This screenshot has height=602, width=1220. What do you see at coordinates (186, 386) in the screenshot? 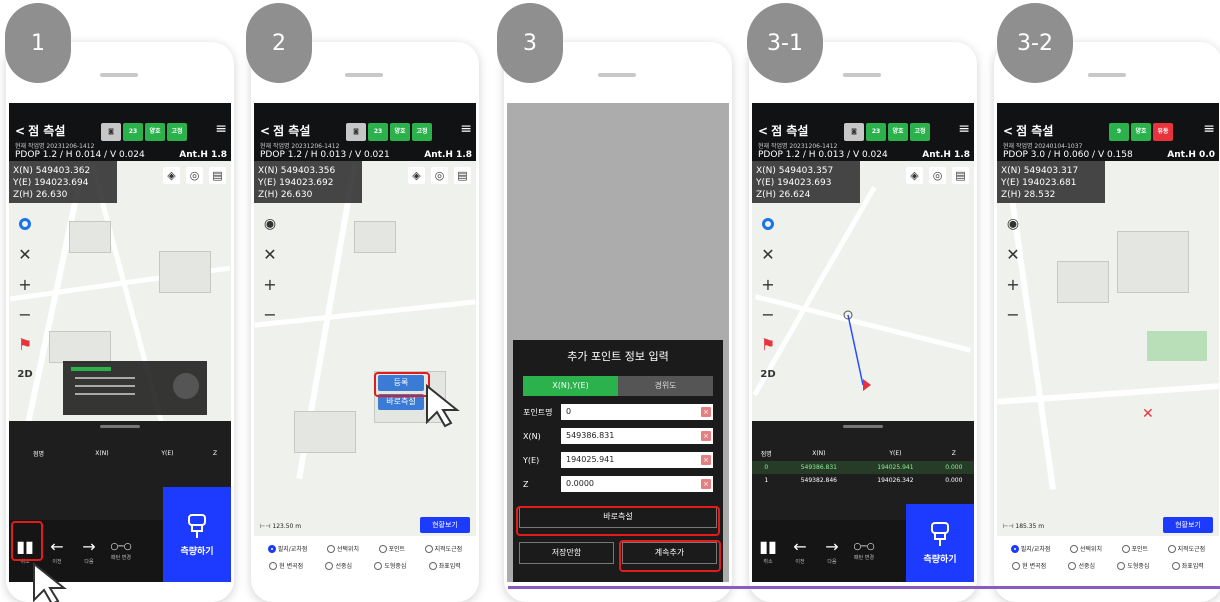
I see `compass-icon` at bounding box center [186, 386].